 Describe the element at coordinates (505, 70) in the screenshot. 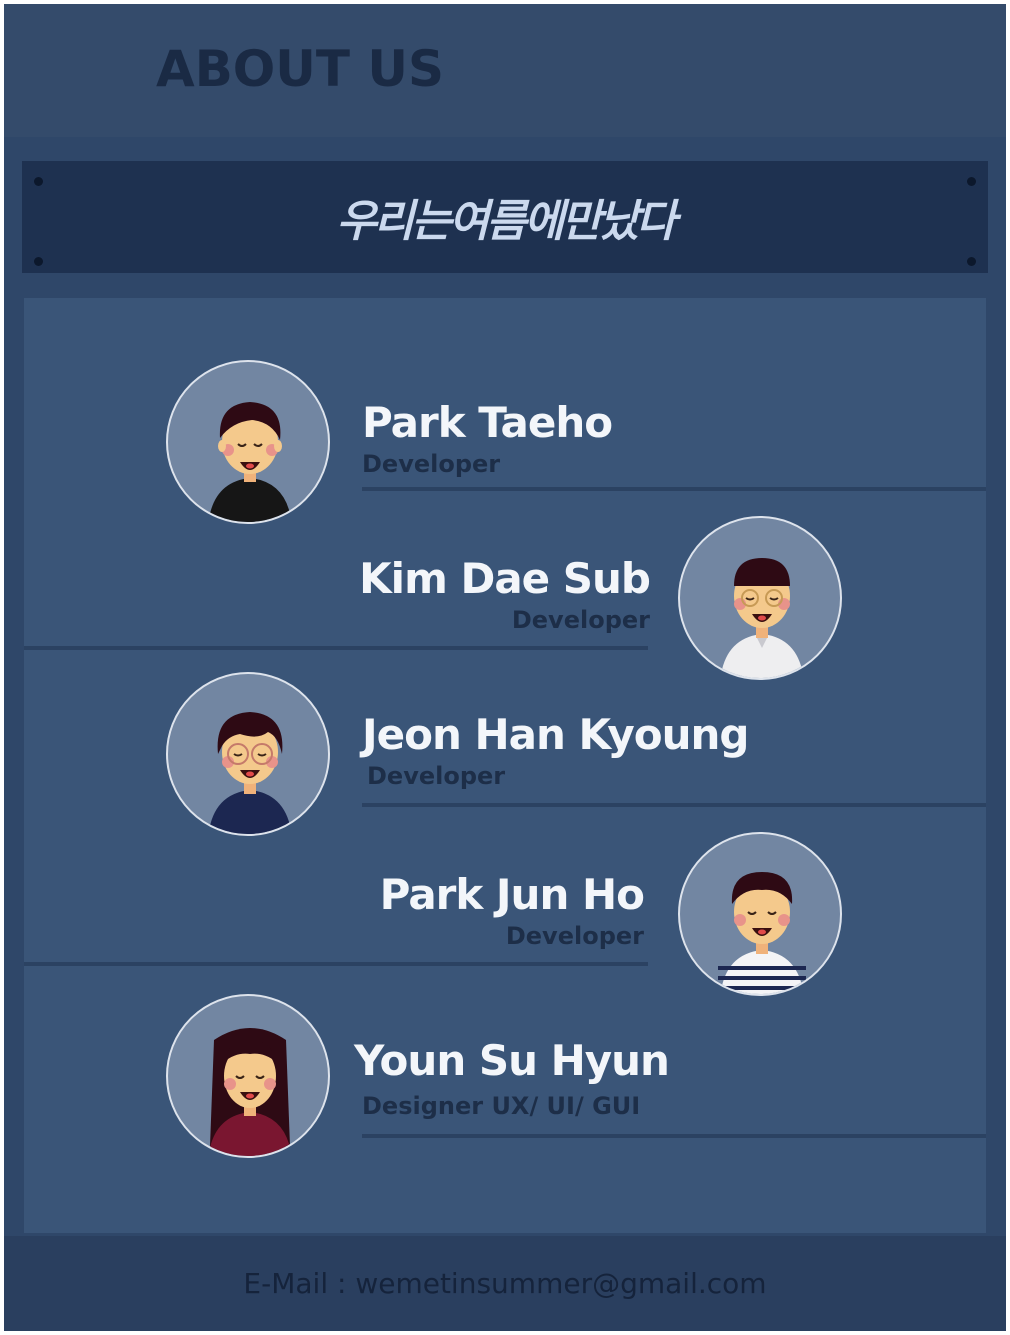

I see `header: ABOUT US` at that location.